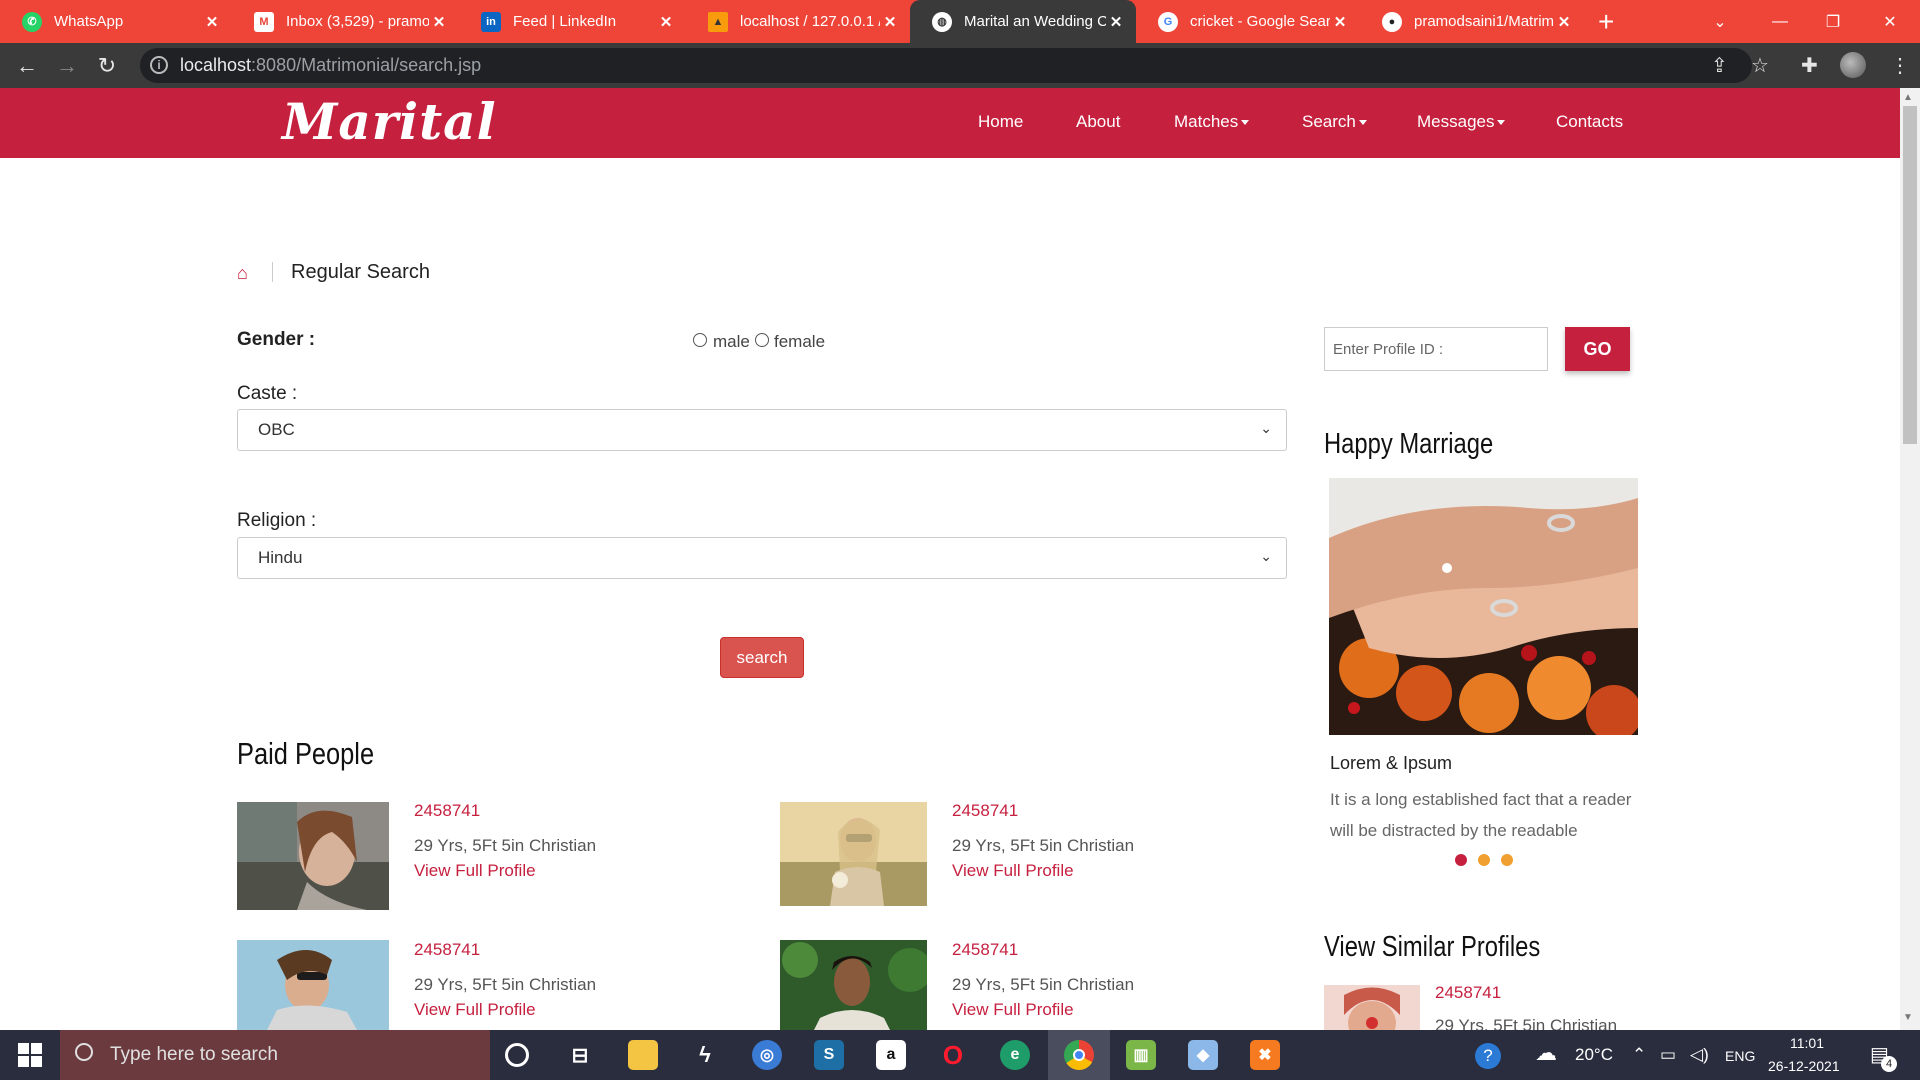 The width and height of the screenshot is (1920, 1080). I want to click on temperature: 20°C, so click(1594, 1055).